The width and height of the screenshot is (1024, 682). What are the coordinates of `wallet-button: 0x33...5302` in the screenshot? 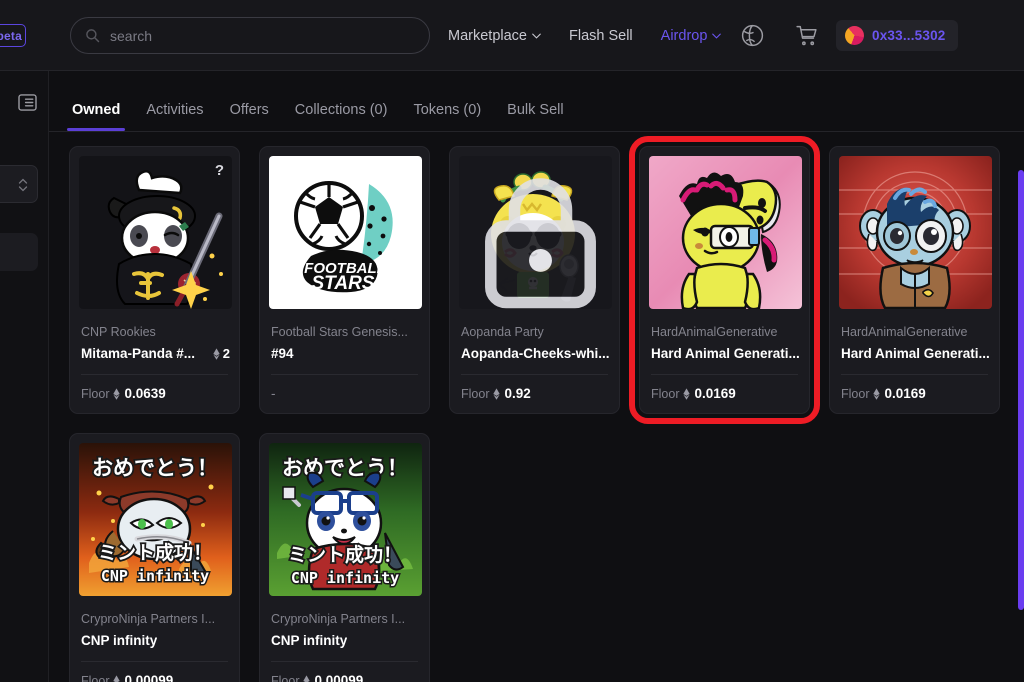 It's located at (897, 35).